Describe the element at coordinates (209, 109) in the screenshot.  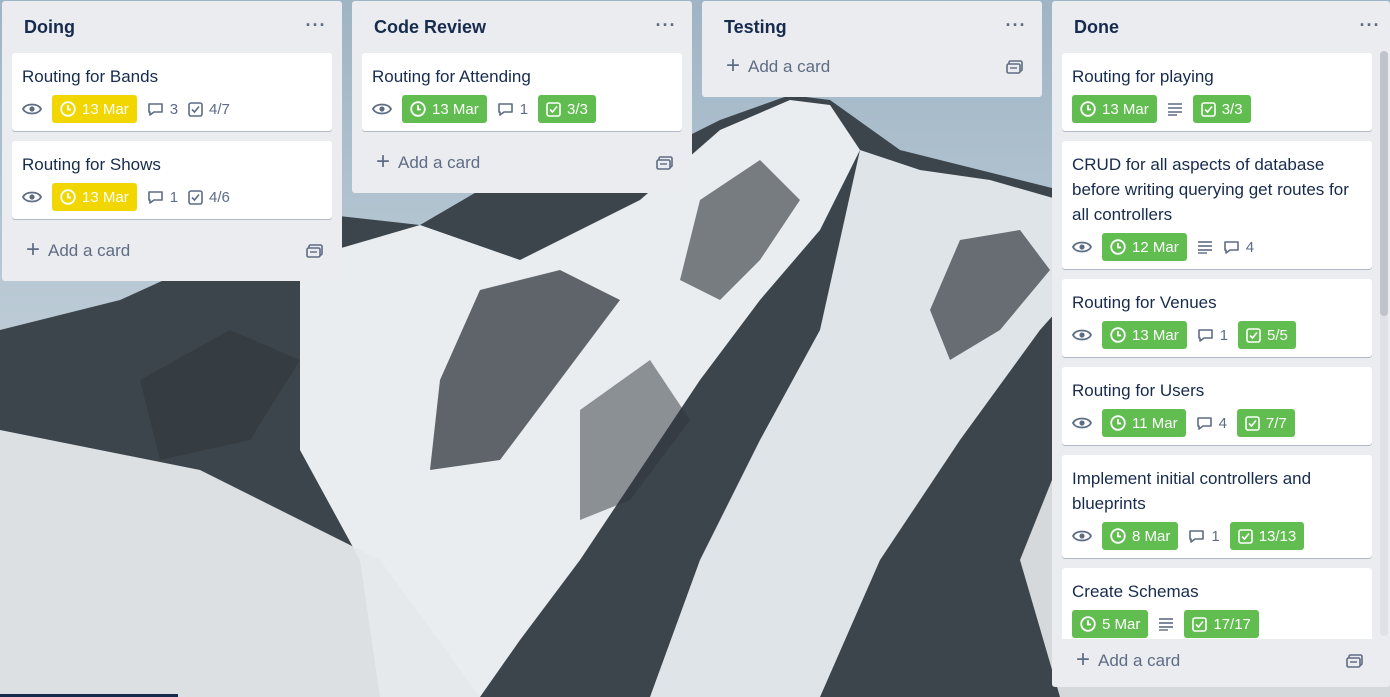
I see `checklist-badge: 4/7` at that location.